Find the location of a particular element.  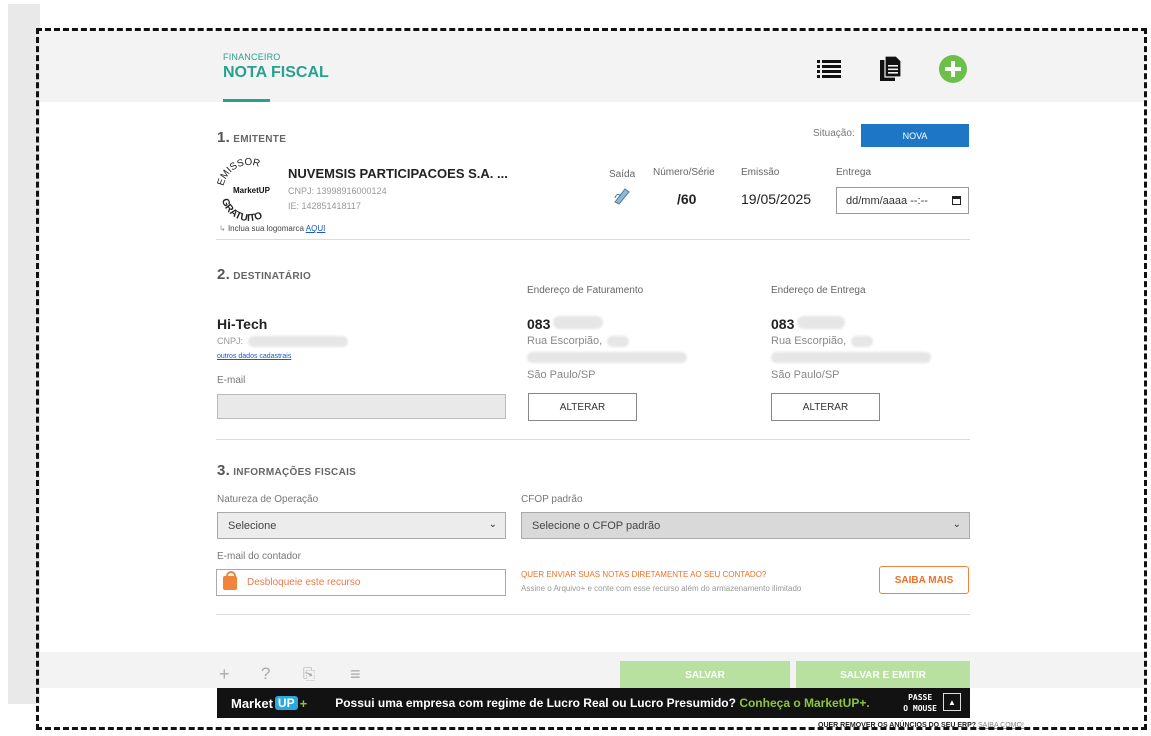

billing-alterar-button: ALTERAR is located at coordinates (582, 407).